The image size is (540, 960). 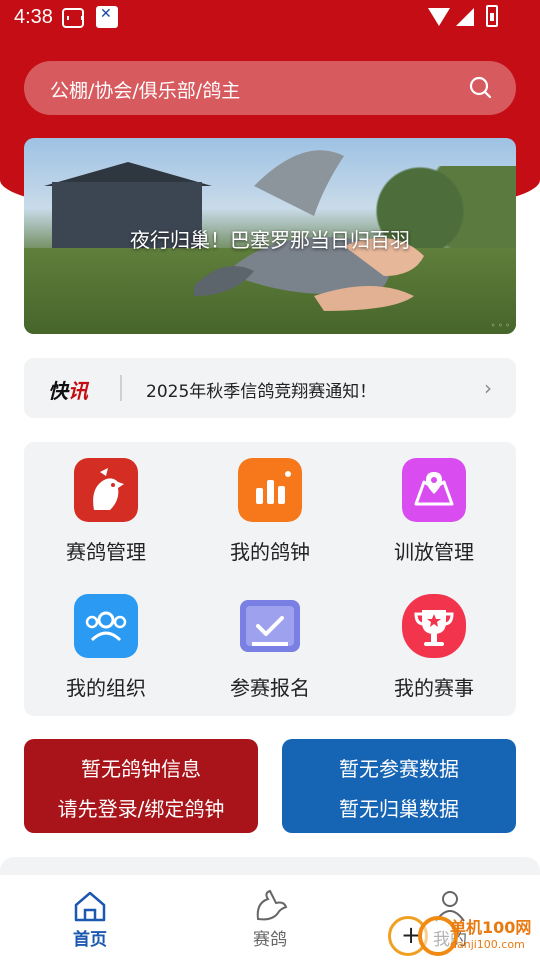 I want to click on map-pin-icon, so click(x=434, y=490).